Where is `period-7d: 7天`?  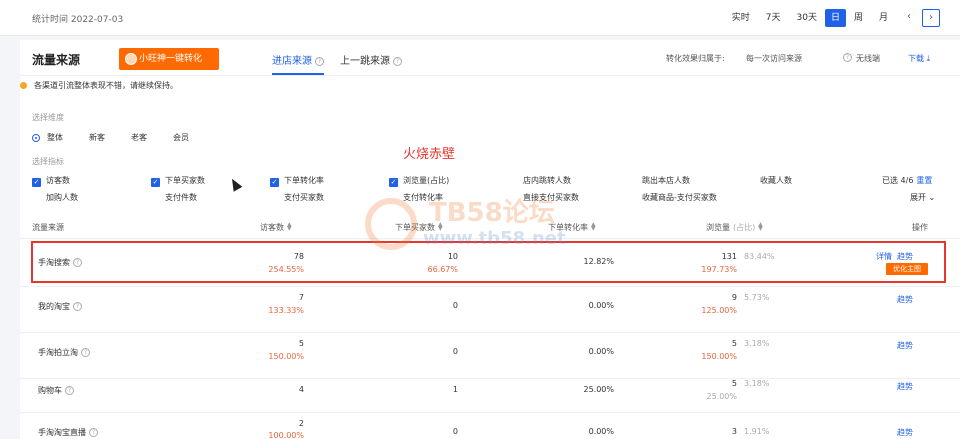
period-7d: 7天 is located at coordinates (773, 18).